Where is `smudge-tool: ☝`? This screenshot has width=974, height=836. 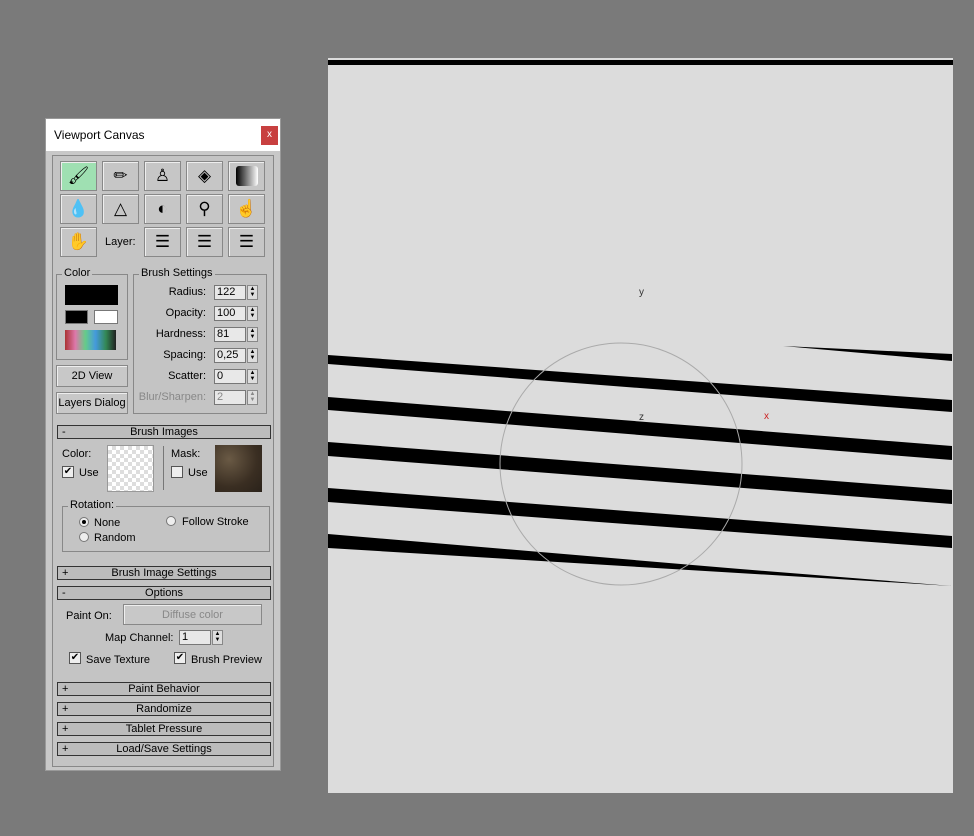
smudge-tool: ☝ is located at coordinates (246, 209).